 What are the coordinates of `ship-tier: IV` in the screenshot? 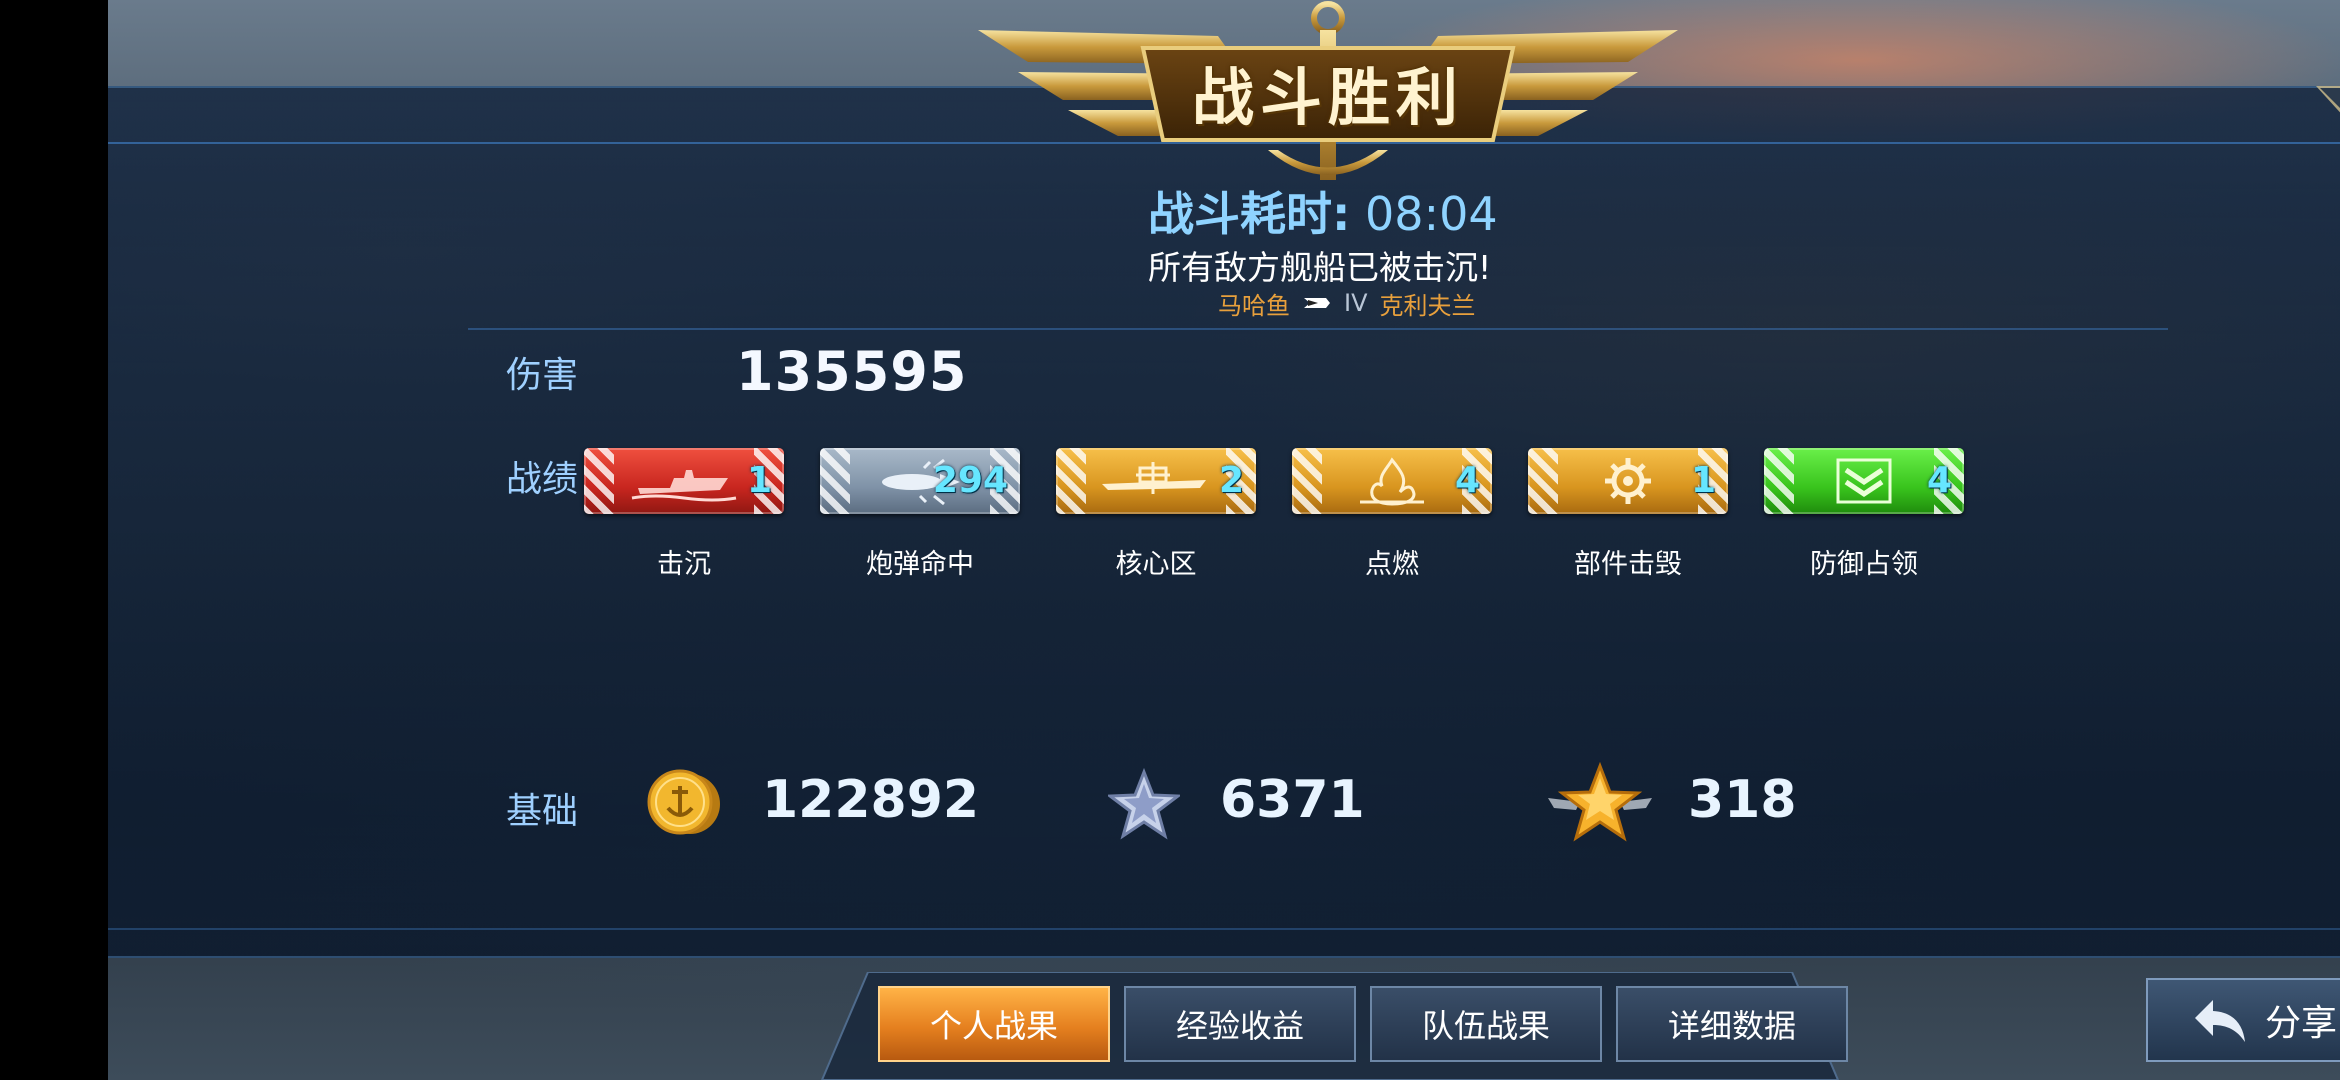 It's located at (1356, 303).